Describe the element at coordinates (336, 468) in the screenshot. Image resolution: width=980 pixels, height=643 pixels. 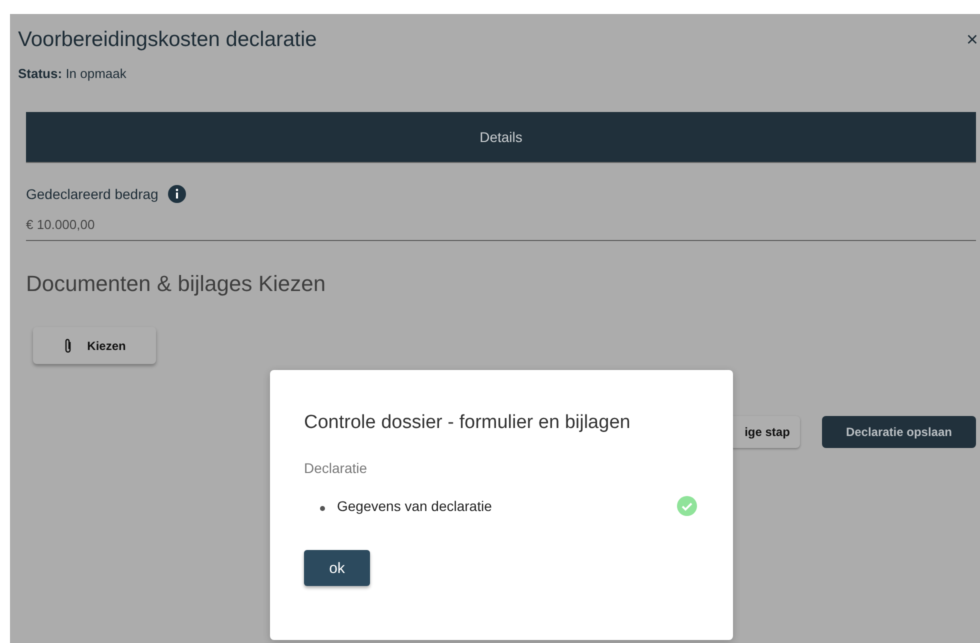
I see `dialog-section-title: Declaratie` at that location.